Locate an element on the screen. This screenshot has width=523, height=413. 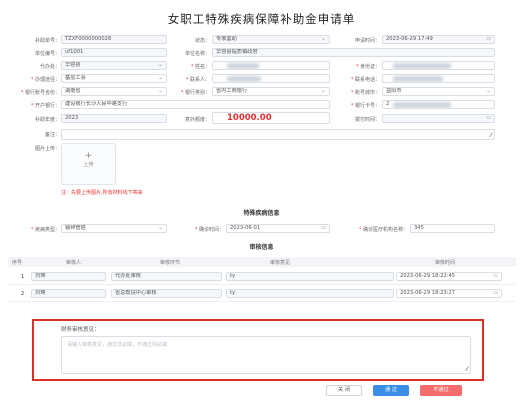
col-no: 序号 is located at coordinates (17, 263).